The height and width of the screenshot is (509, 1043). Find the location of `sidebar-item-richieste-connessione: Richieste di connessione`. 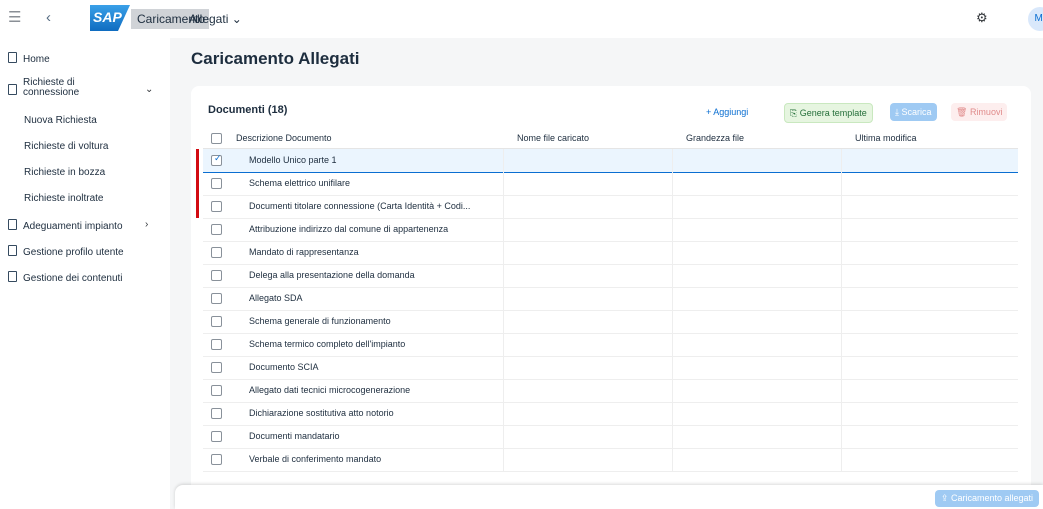

sidebar-item-richieste-connessione: Richieste di connessione is located at coordinates (43, 88).